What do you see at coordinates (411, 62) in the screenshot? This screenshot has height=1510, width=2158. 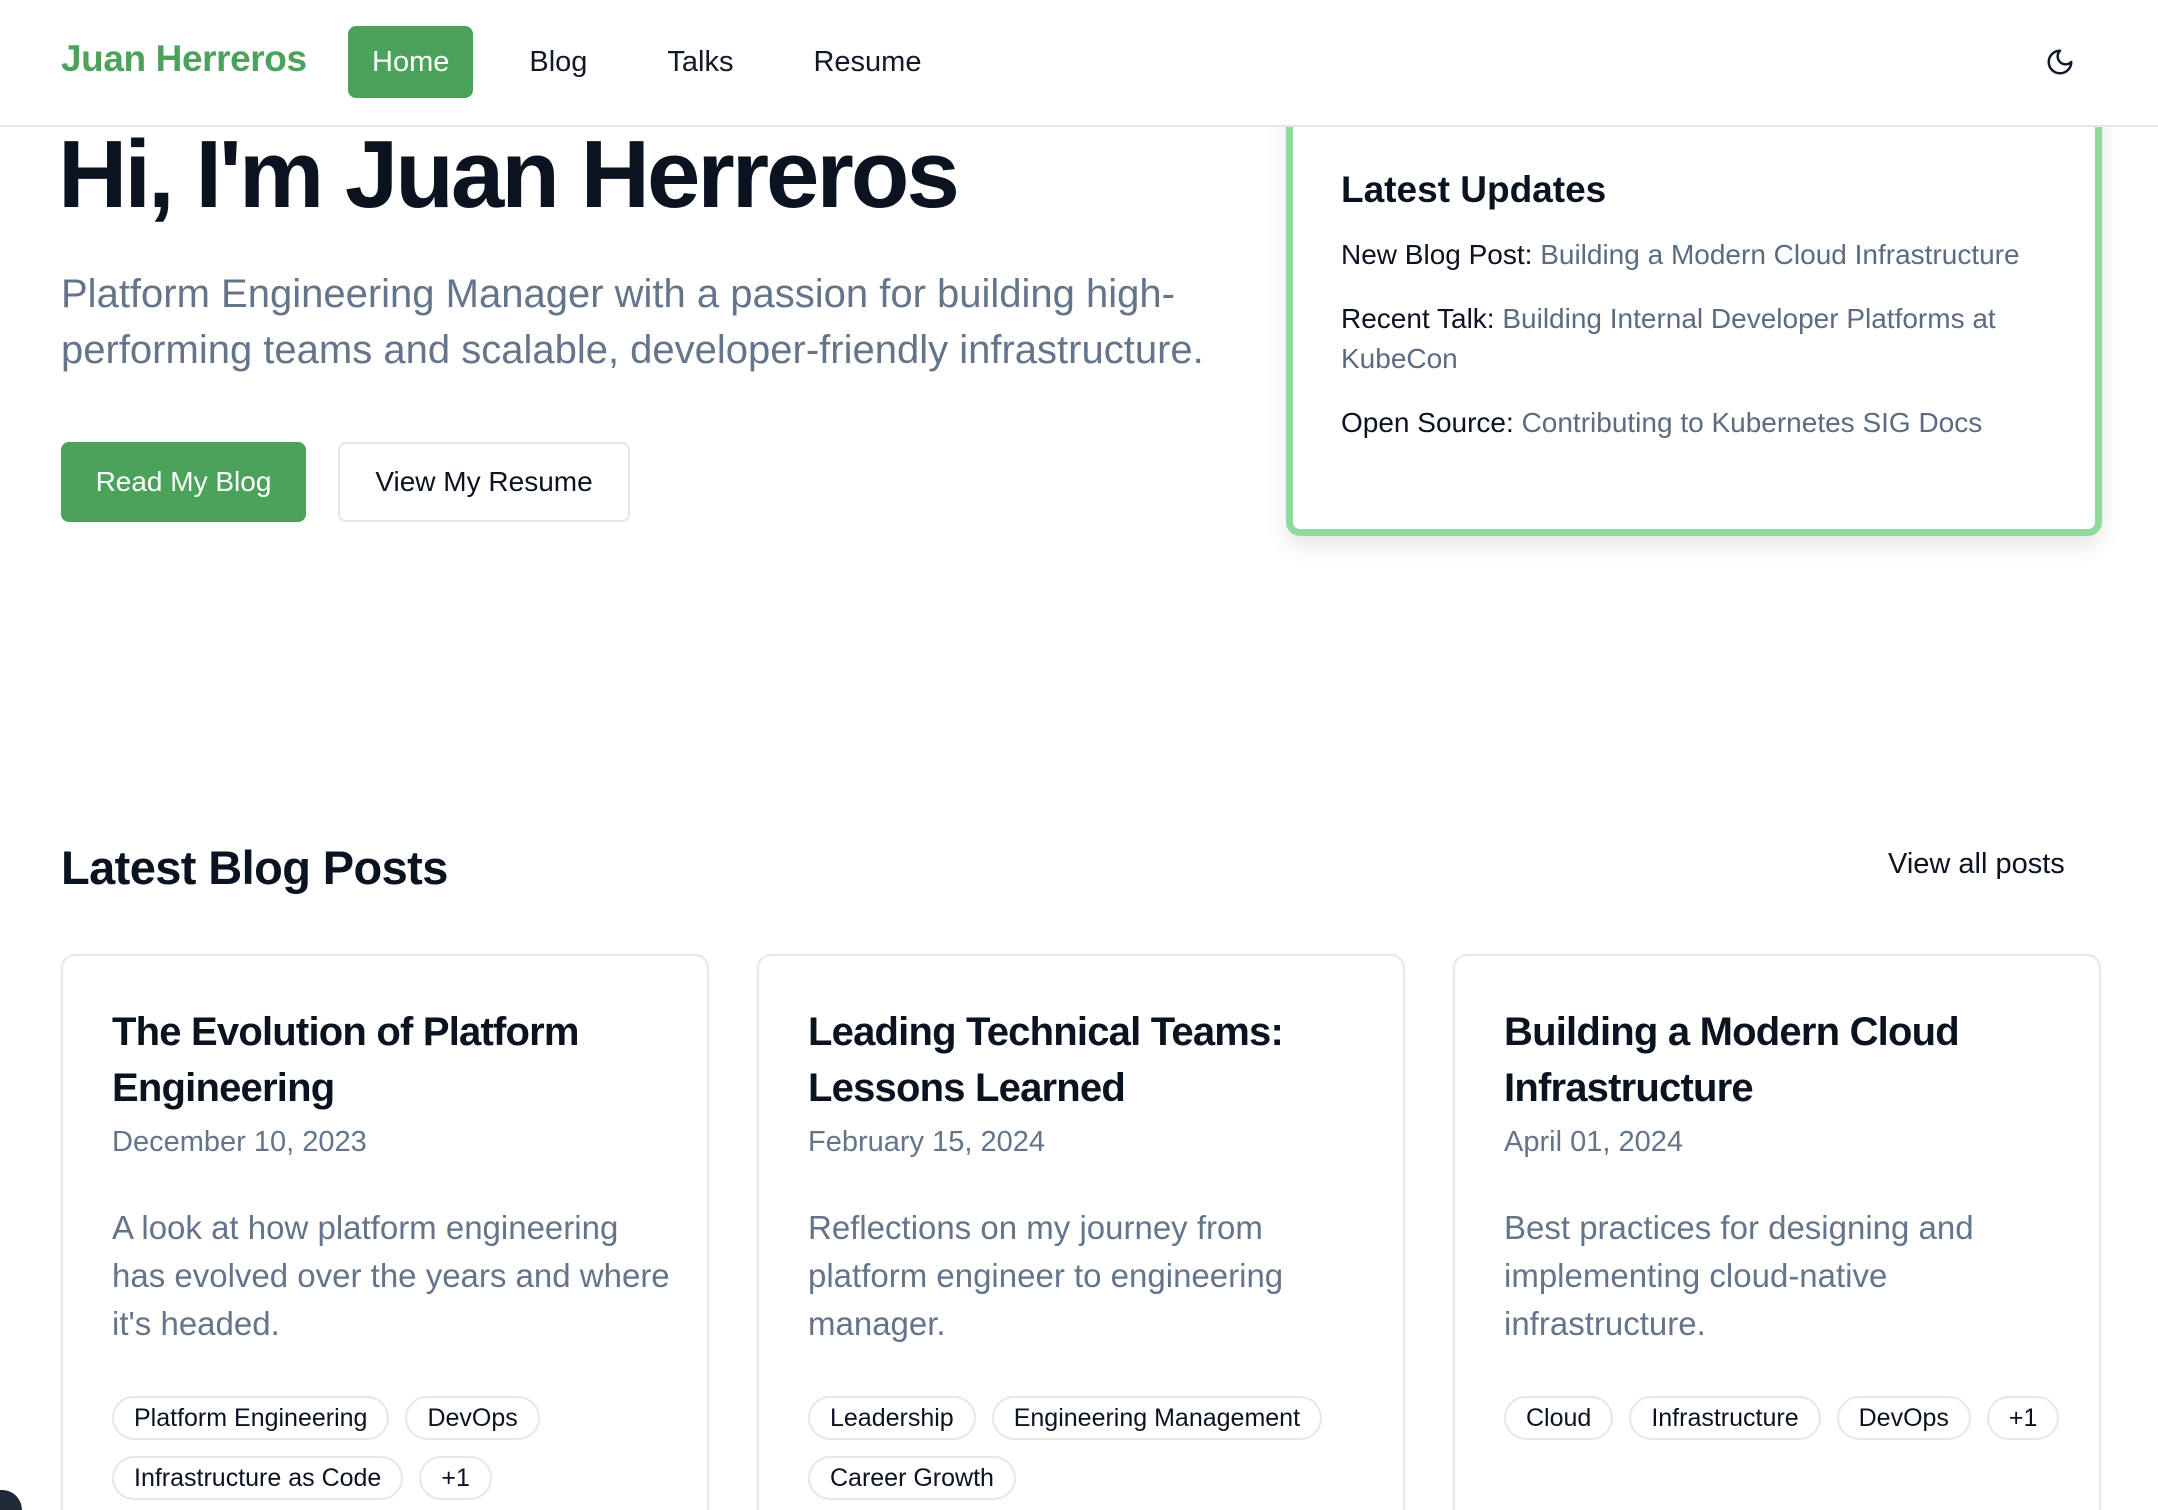 I see `nav-item-home: Home` at bounding box center [411, 62].